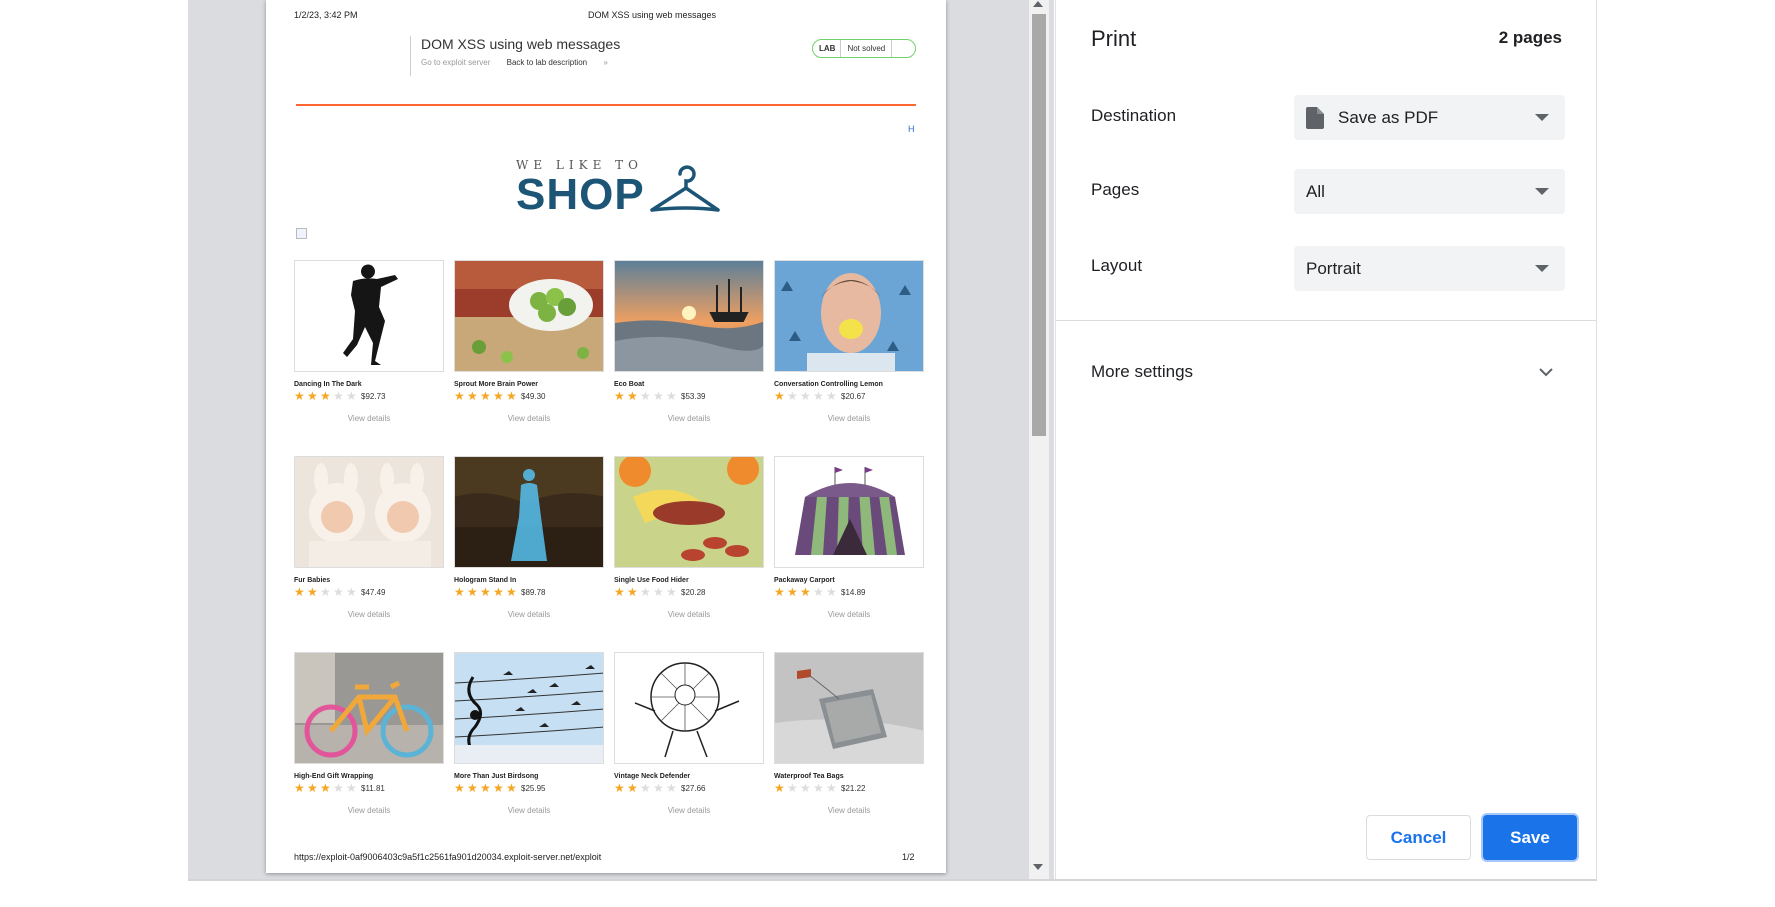 The width and height of the screenshot is (1775, 907). What do you see at coordinates (1115, 189) in the screenshot?
I see `pages-label: Pages` at bounding box center [1115, 189].